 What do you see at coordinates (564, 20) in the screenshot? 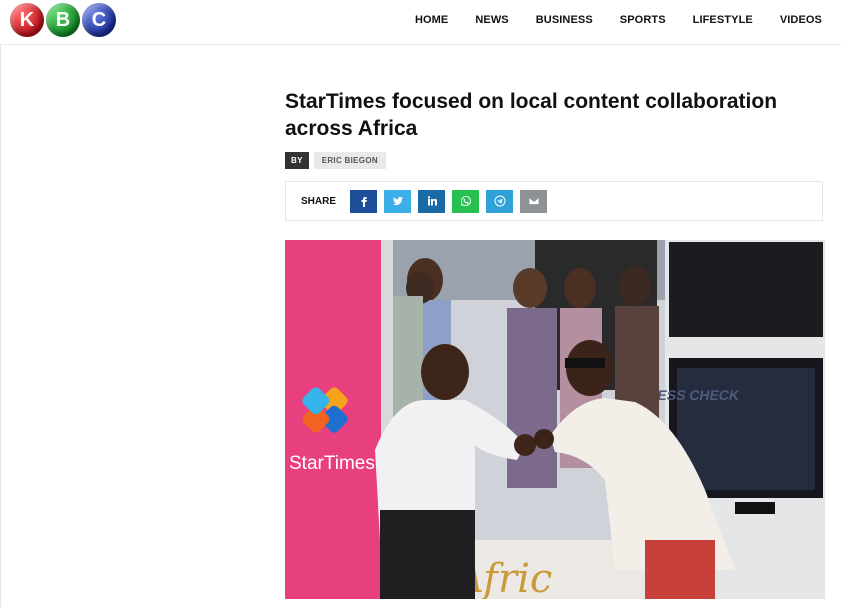
I see `nav-business: BUSINESS` at bounding box center [564, 20].